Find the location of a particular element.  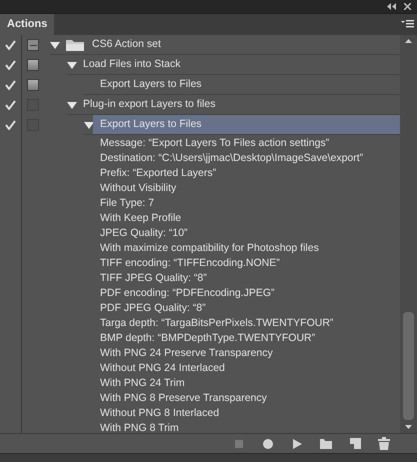

parameter-text: JPEG Quality: “10” is located at coordinates (144, 233).